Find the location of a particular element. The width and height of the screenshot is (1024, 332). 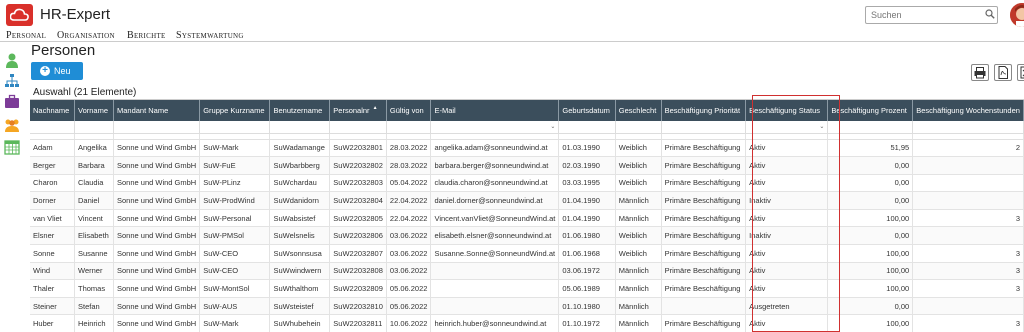

column-header-beschäftigung-wochenstunden: Beschäftigung Wochenstunden is located at coordinates (968, 110).